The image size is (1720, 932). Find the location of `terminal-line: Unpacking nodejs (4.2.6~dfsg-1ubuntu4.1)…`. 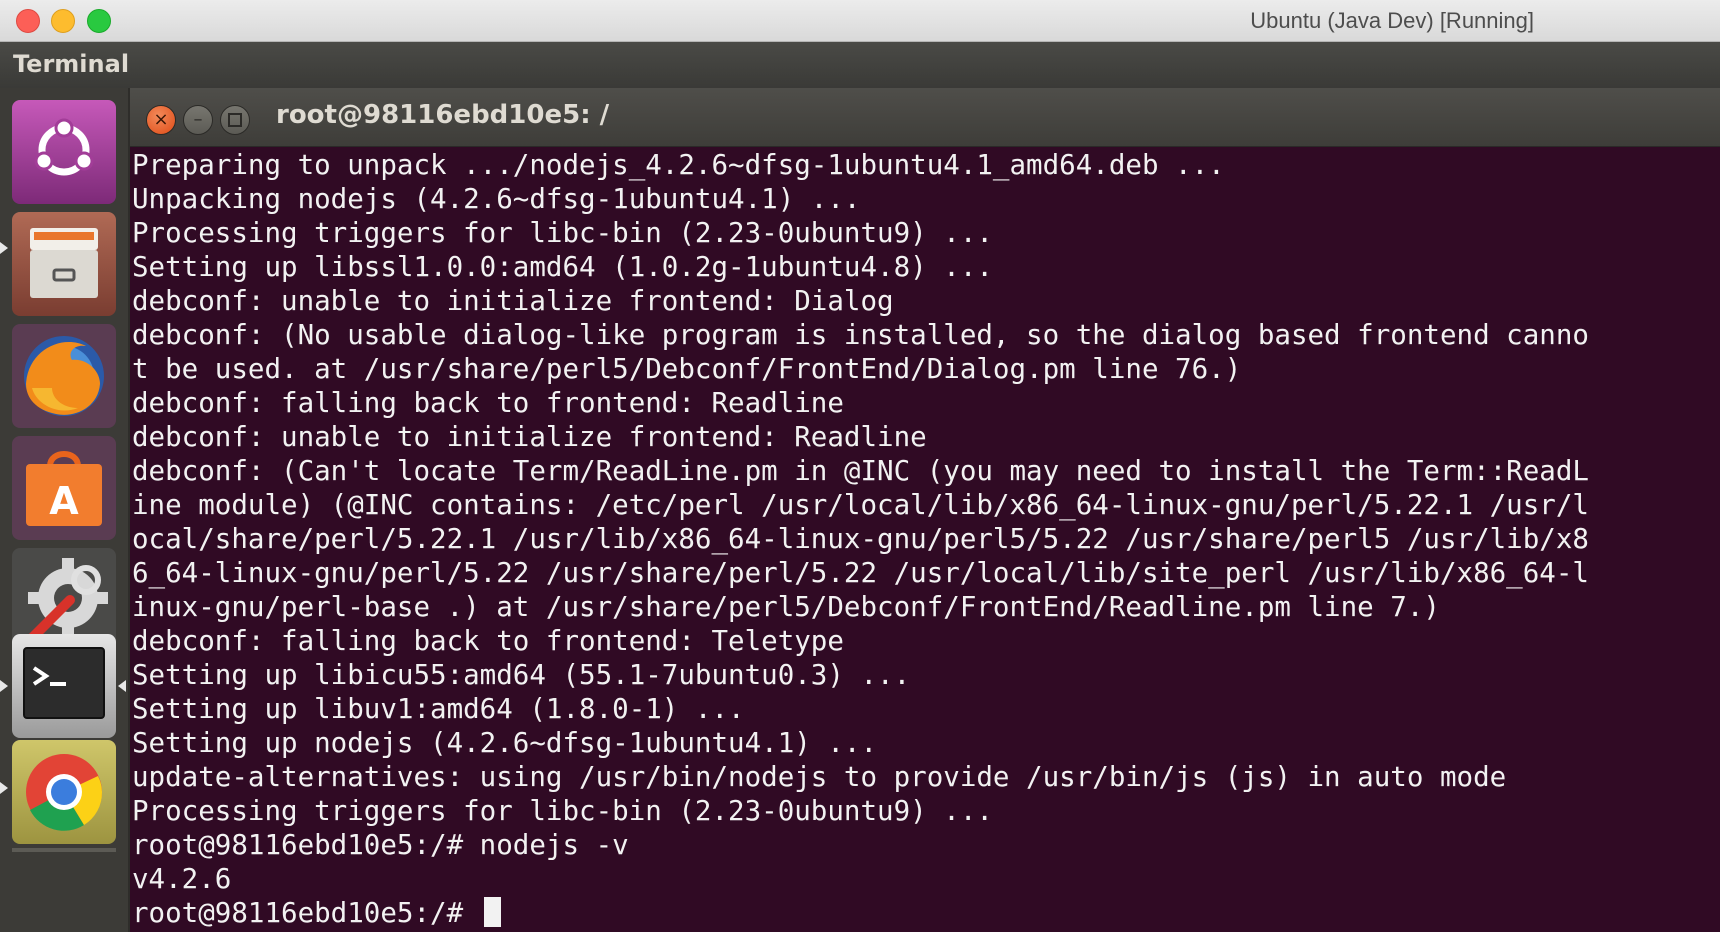

terminal-line: Unpacking nodejs (4.2.6~dfsg-1ubuntu4.1)… is located at coordinates (496, 199).